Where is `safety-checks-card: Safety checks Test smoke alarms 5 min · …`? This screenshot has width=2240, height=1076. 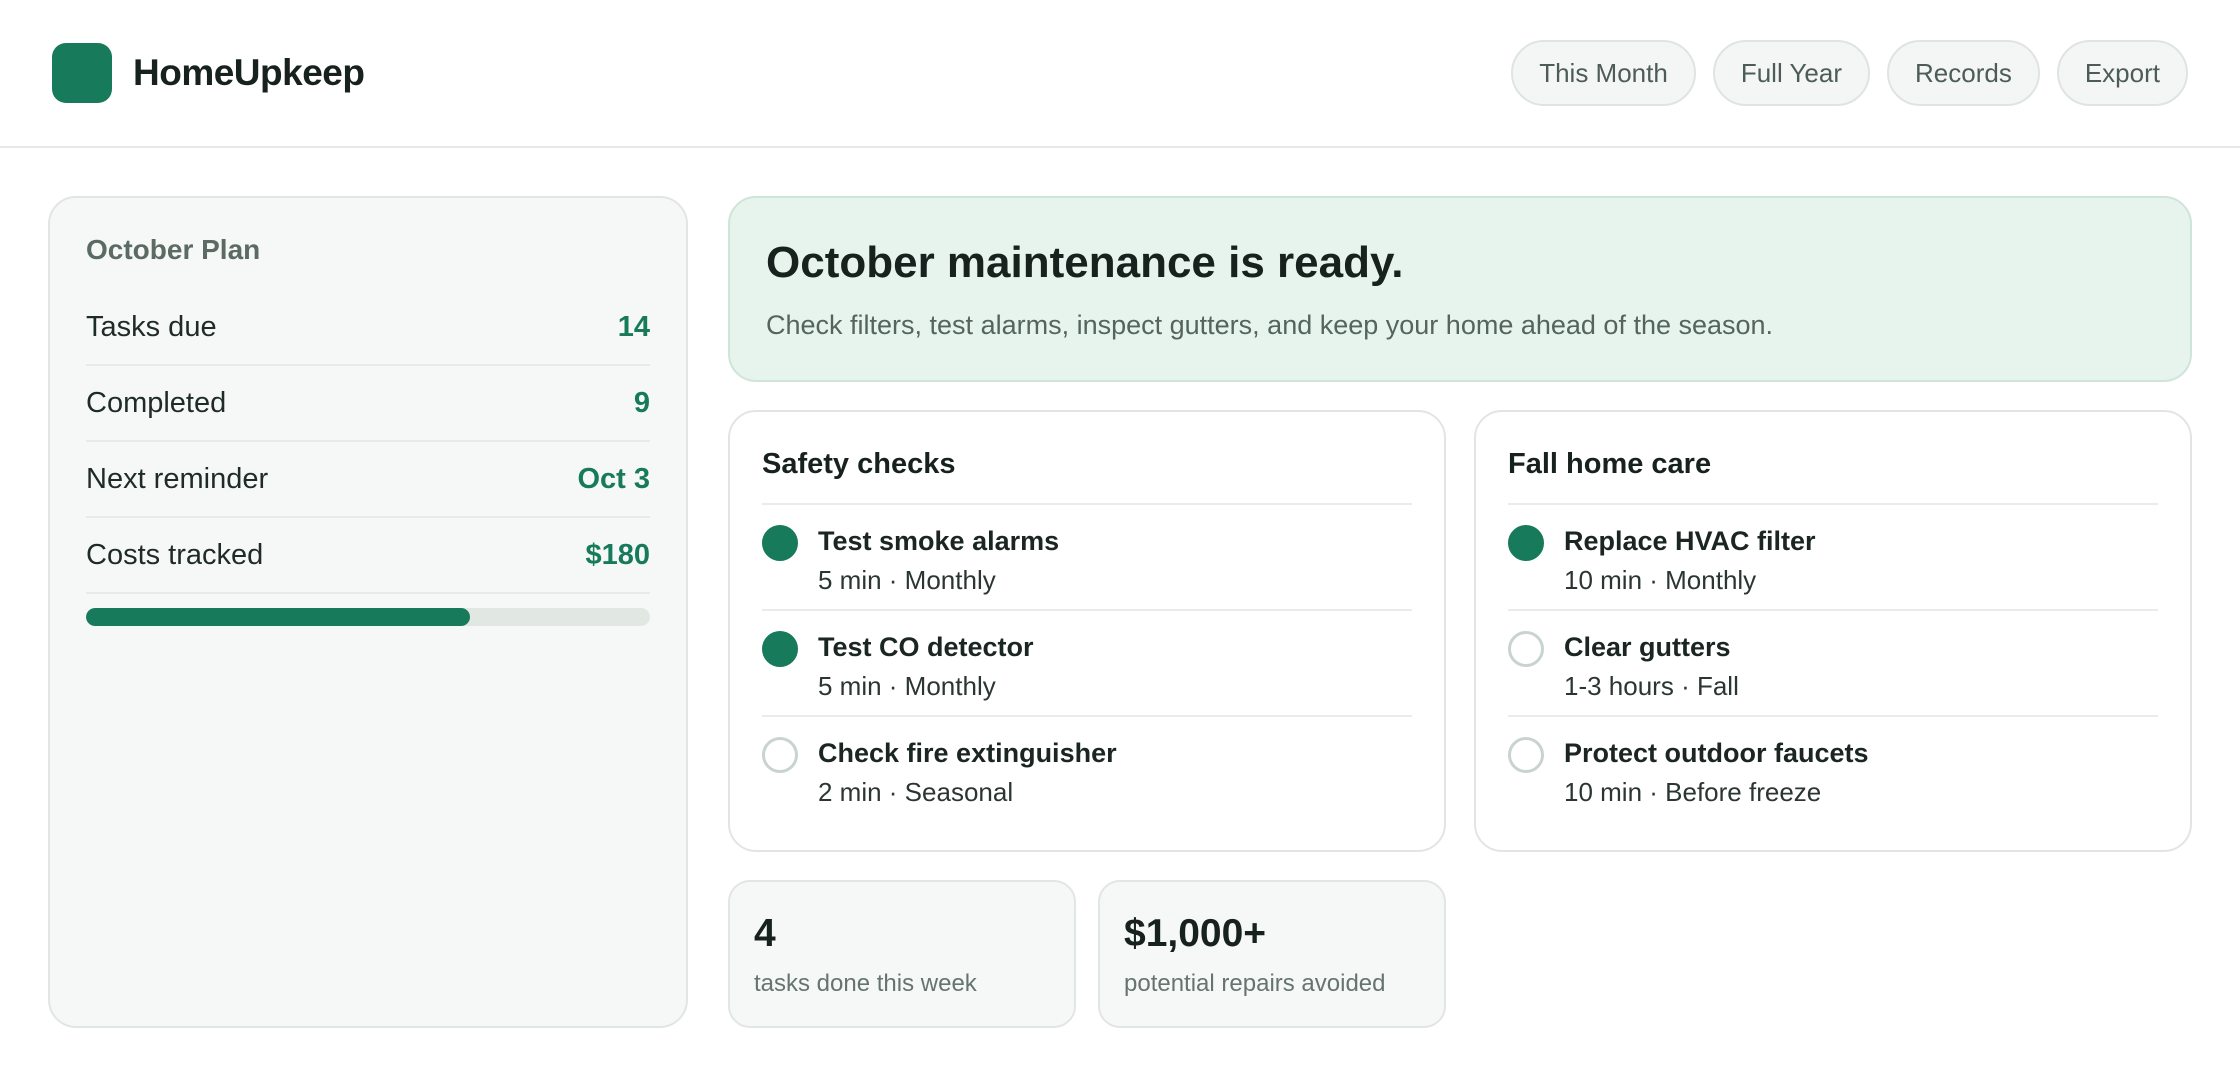 safety-checks-card: Safety checks Test smoke alarms 5 min · … is located at coordinates (1087, 631).